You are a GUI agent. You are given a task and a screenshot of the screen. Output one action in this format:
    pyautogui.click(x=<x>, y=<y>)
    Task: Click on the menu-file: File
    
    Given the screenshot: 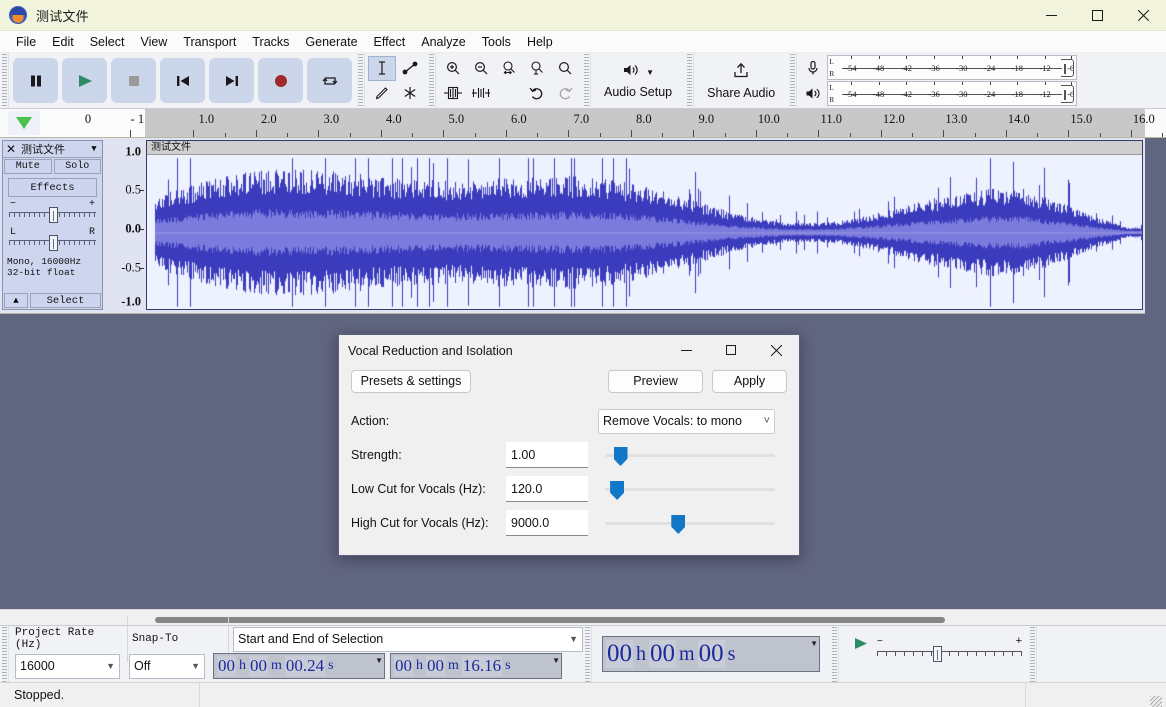 What is the action you would take?
    pyautogui.click(x=26, y=42)
    